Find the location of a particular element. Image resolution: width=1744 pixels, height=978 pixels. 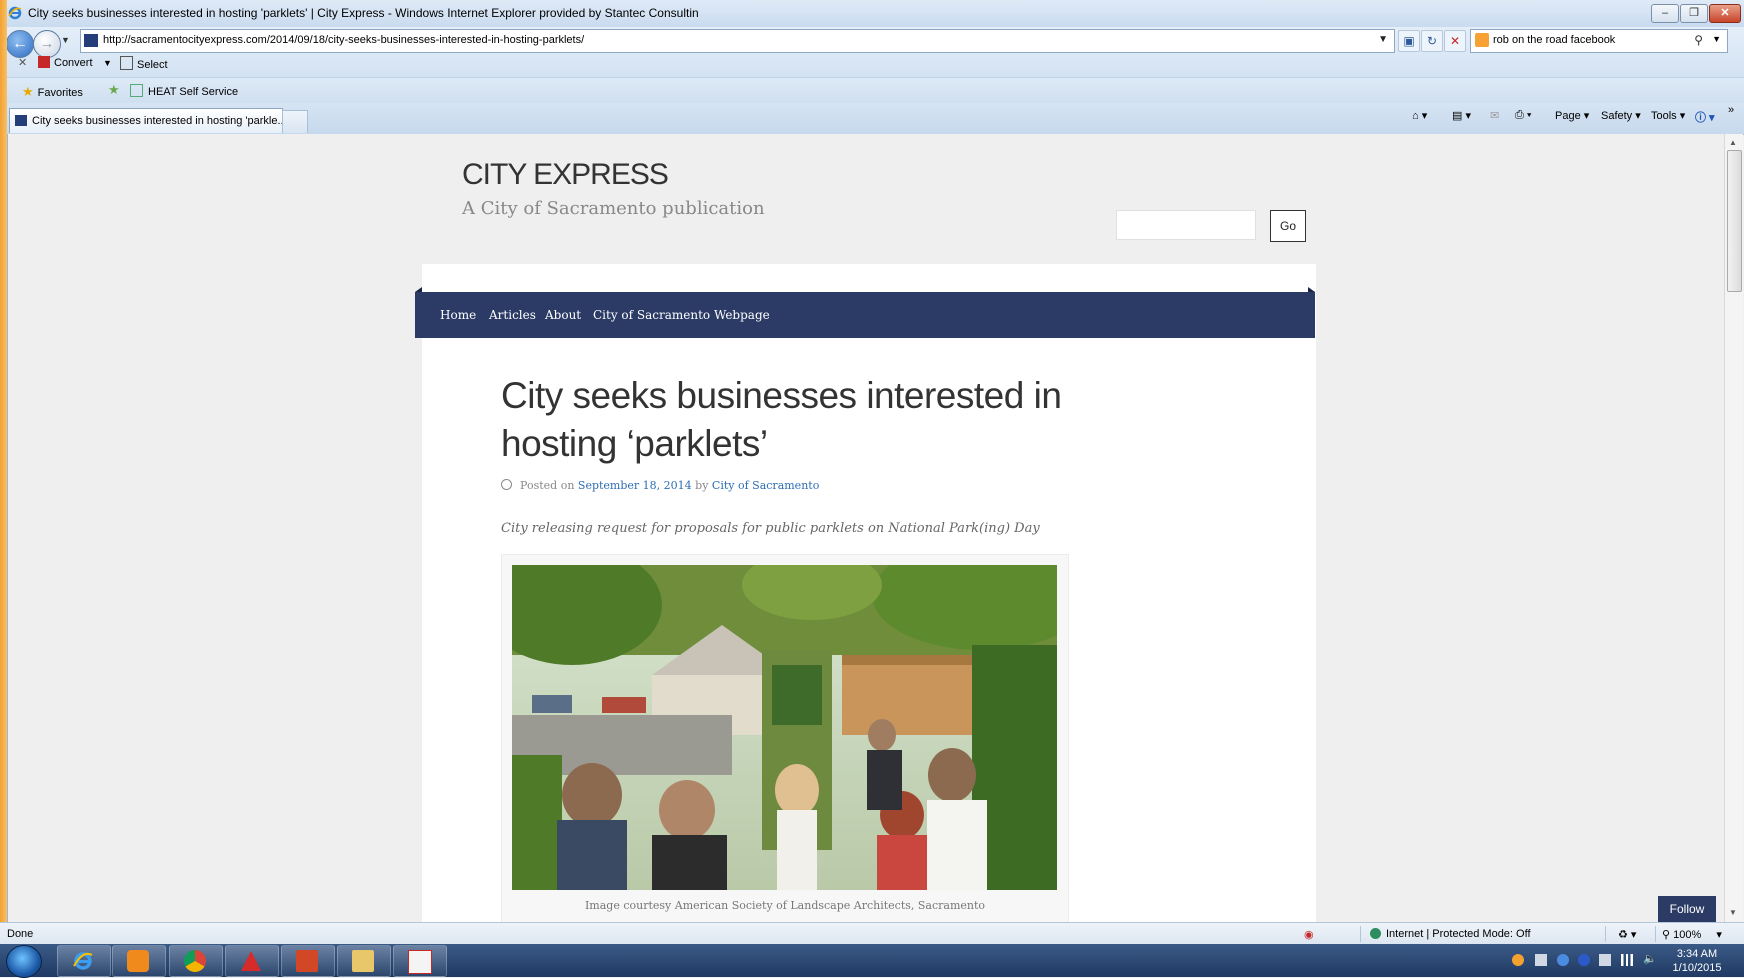

tray-usb-icon is located at coordinates (1605, 960).